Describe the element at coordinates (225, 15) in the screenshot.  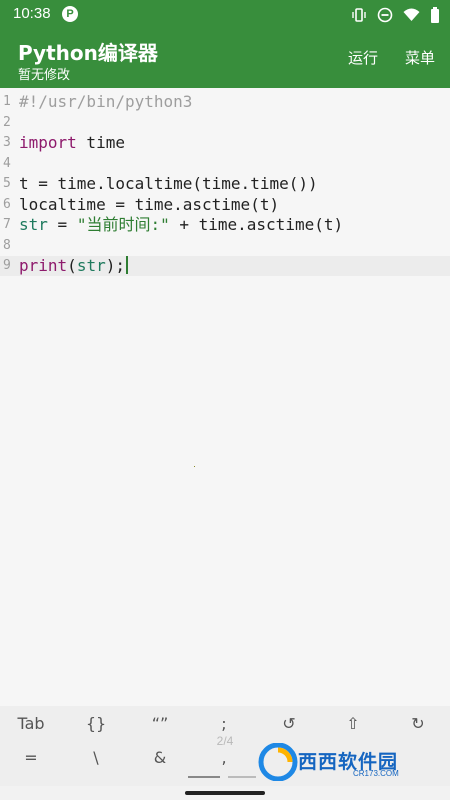
I see `status-bar: 10:38 P` at that location.